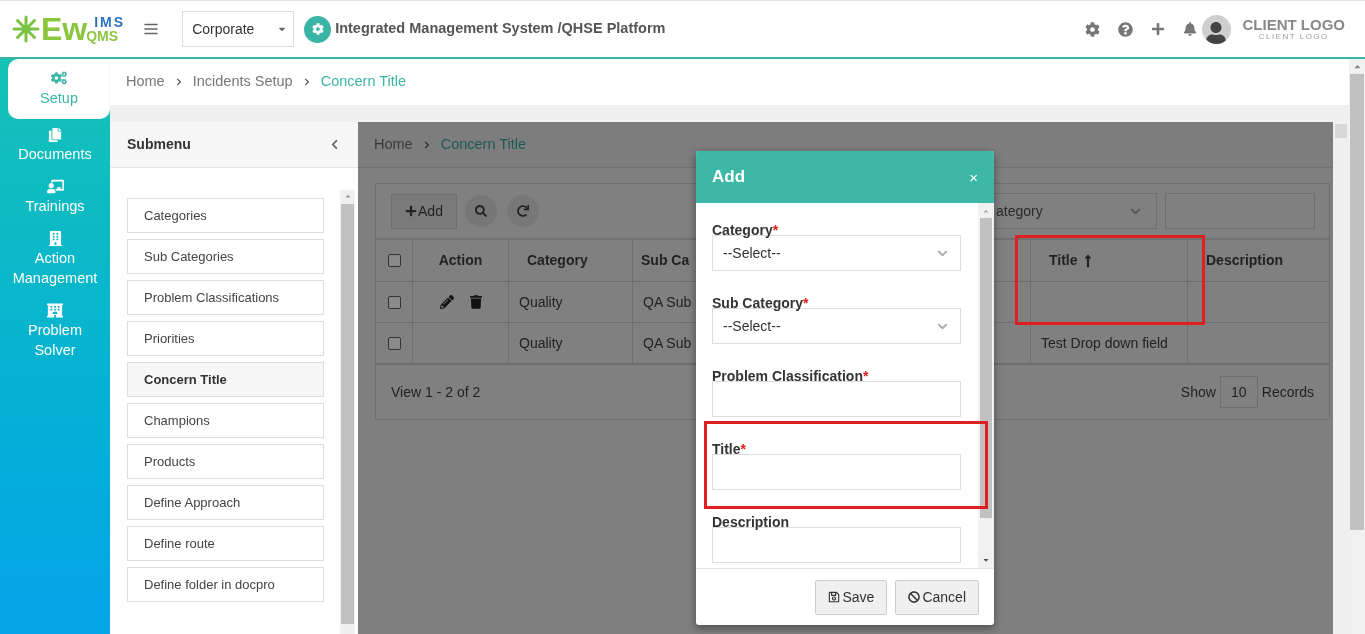  I want to click on teacher-icon, so click(55, 186).